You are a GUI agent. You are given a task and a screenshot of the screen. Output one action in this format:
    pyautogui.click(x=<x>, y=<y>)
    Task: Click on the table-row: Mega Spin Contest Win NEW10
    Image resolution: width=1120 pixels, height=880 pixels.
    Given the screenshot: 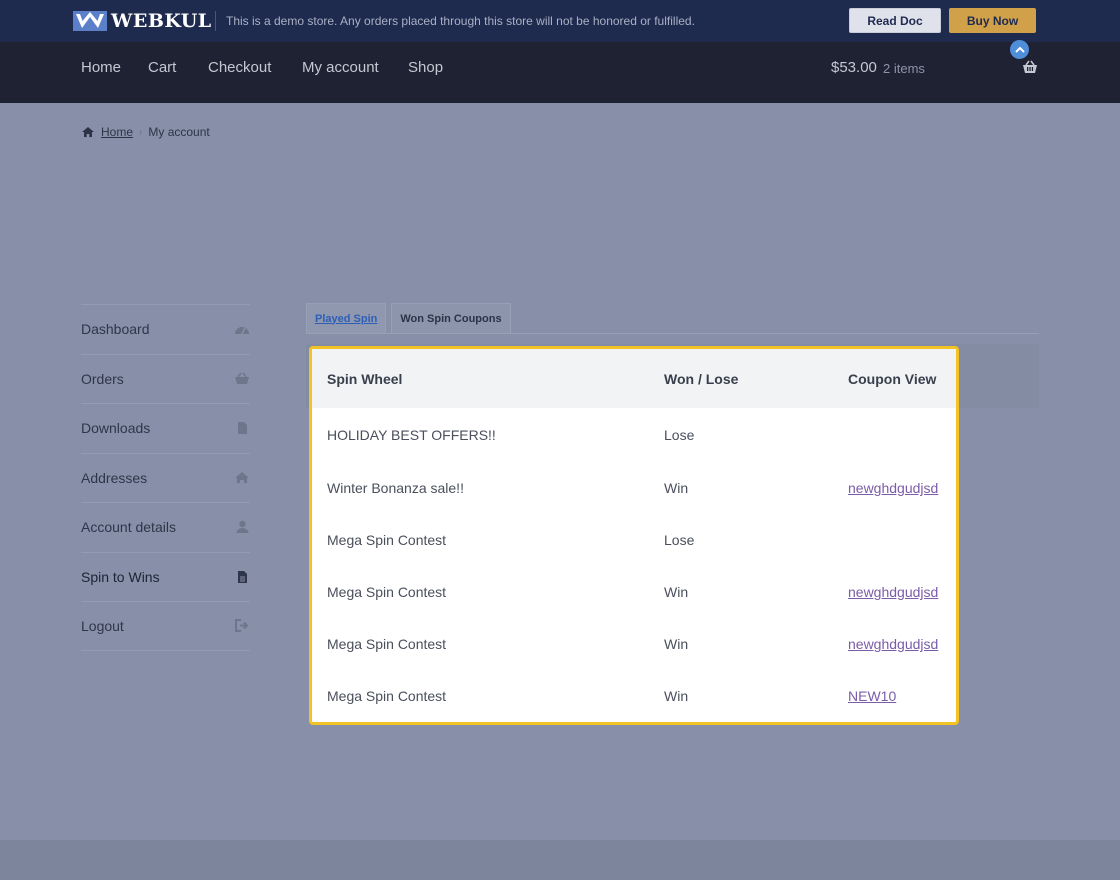 What is the action you would take?
    pyautogui.click(x=634, y=696)
    